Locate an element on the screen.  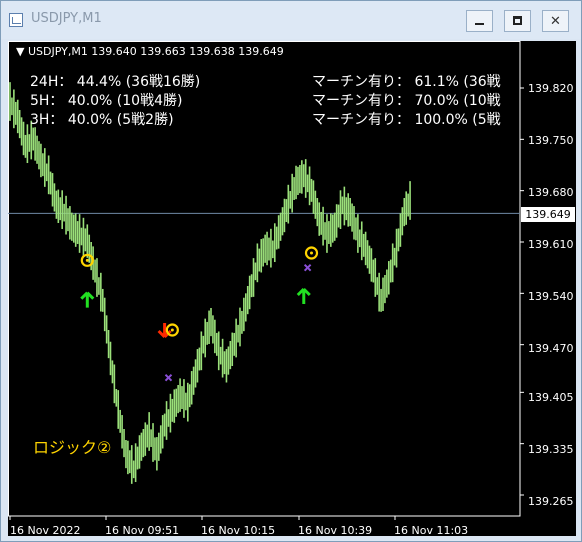
stats-line-3h: 3H： 40.0% (5戦2勝) is located at coordinates (102, 120).